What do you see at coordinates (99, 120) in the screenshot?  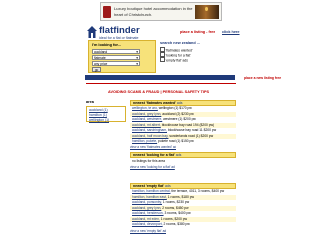 I see `area-item-wellington: wellington (1)` at bounding box center [99, 120].